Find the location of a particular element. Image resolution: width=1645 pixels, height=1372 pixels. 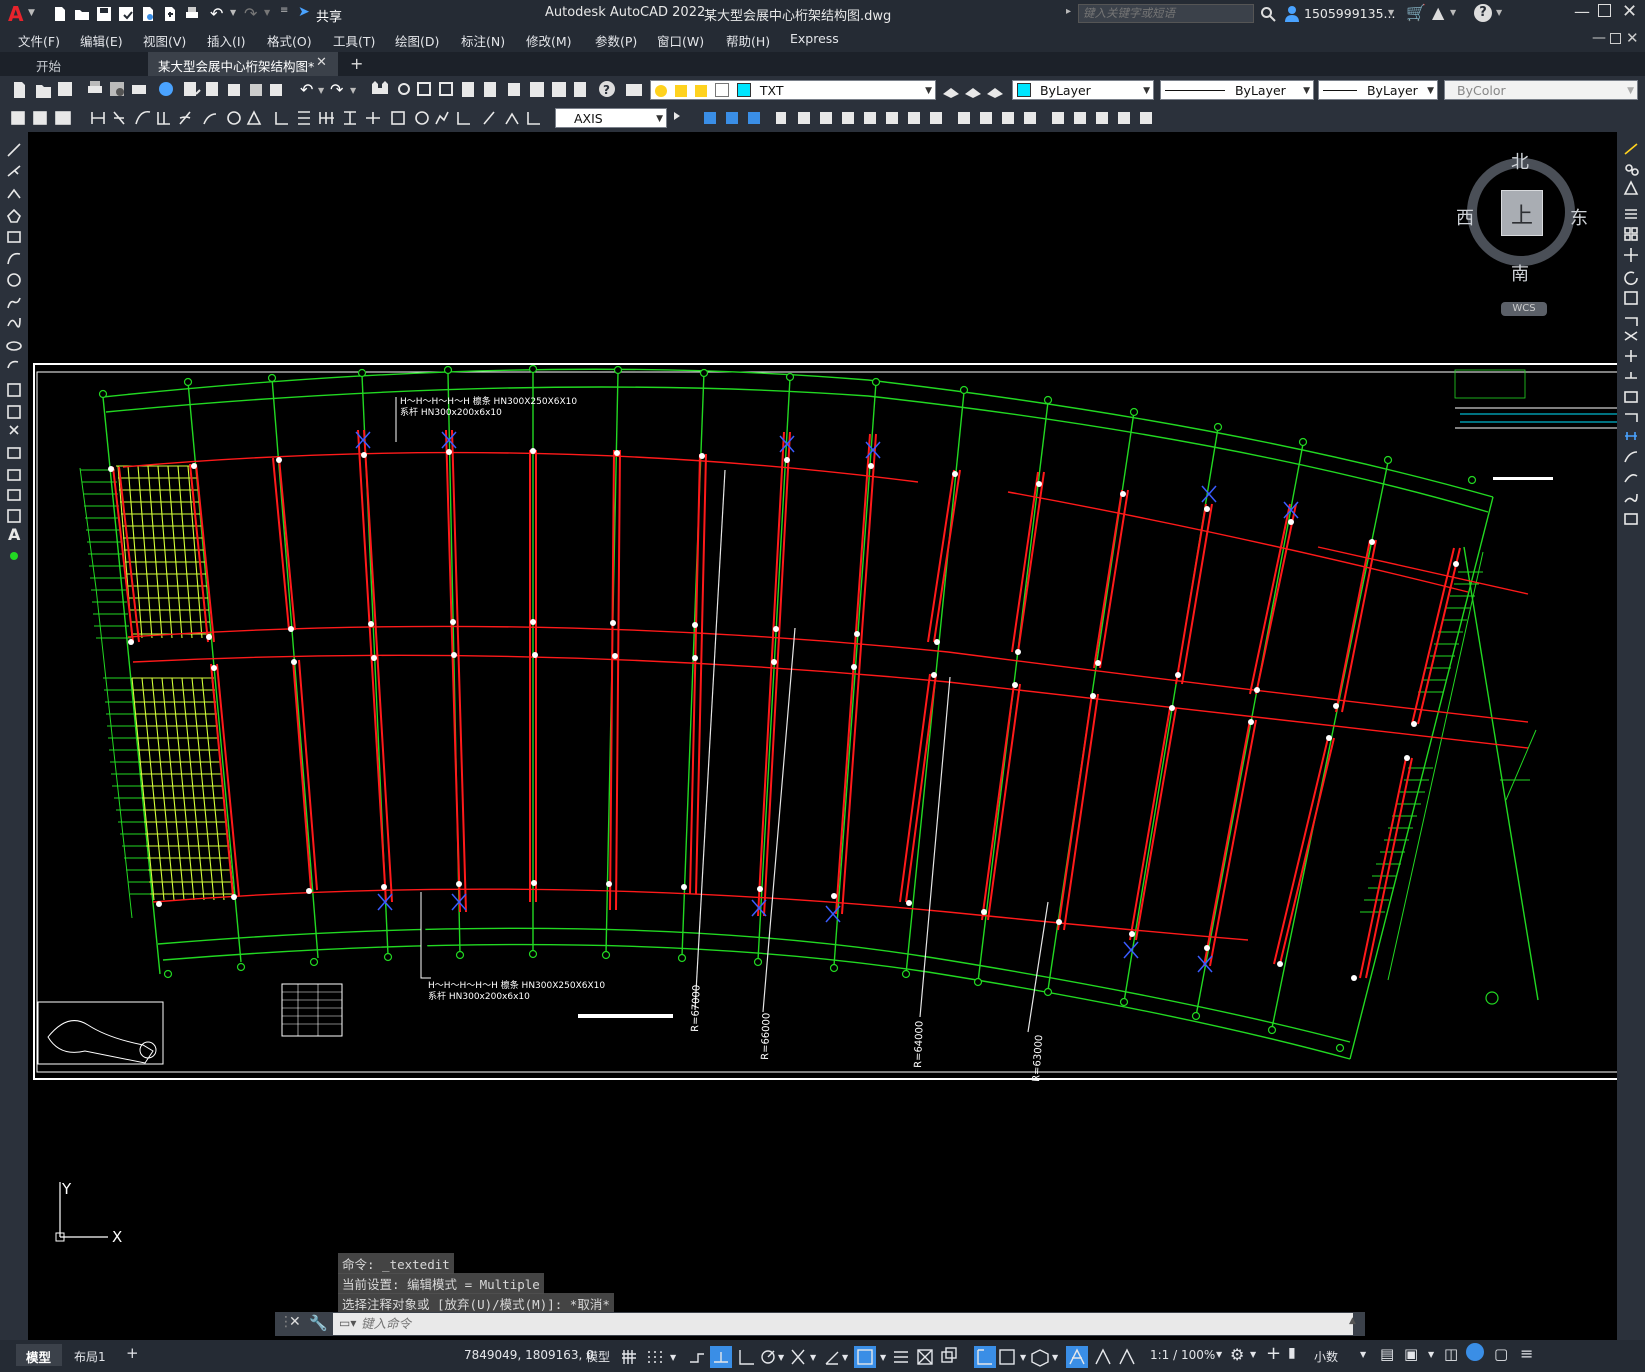

viewcube: 上 北 南 东 西 WCS is located at coordinates (1523, 231).